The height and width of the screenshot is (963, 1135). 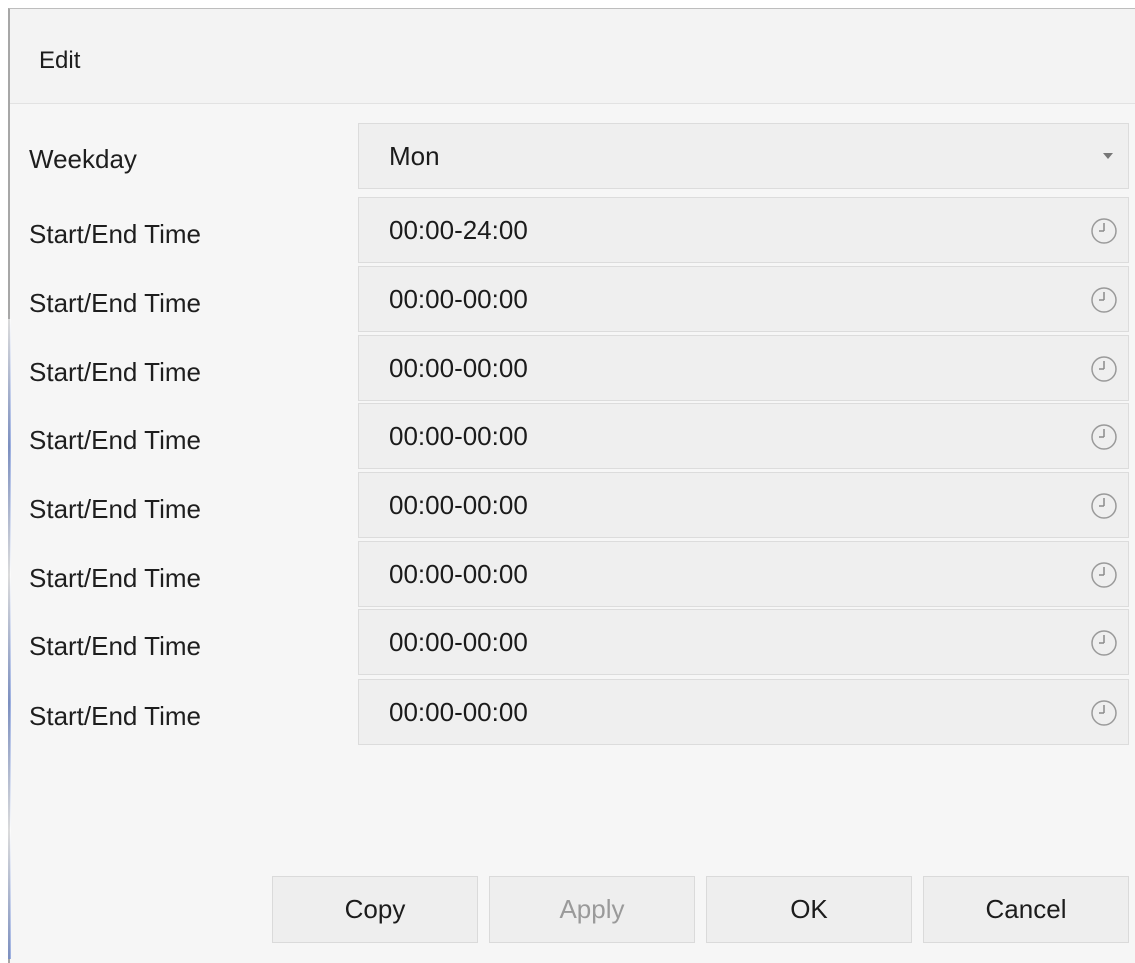 What do you see at coordinates (458, 368) in the screenshot?
I see `time-value-3: 00:00-00:00` at bounding box center [458, 368].